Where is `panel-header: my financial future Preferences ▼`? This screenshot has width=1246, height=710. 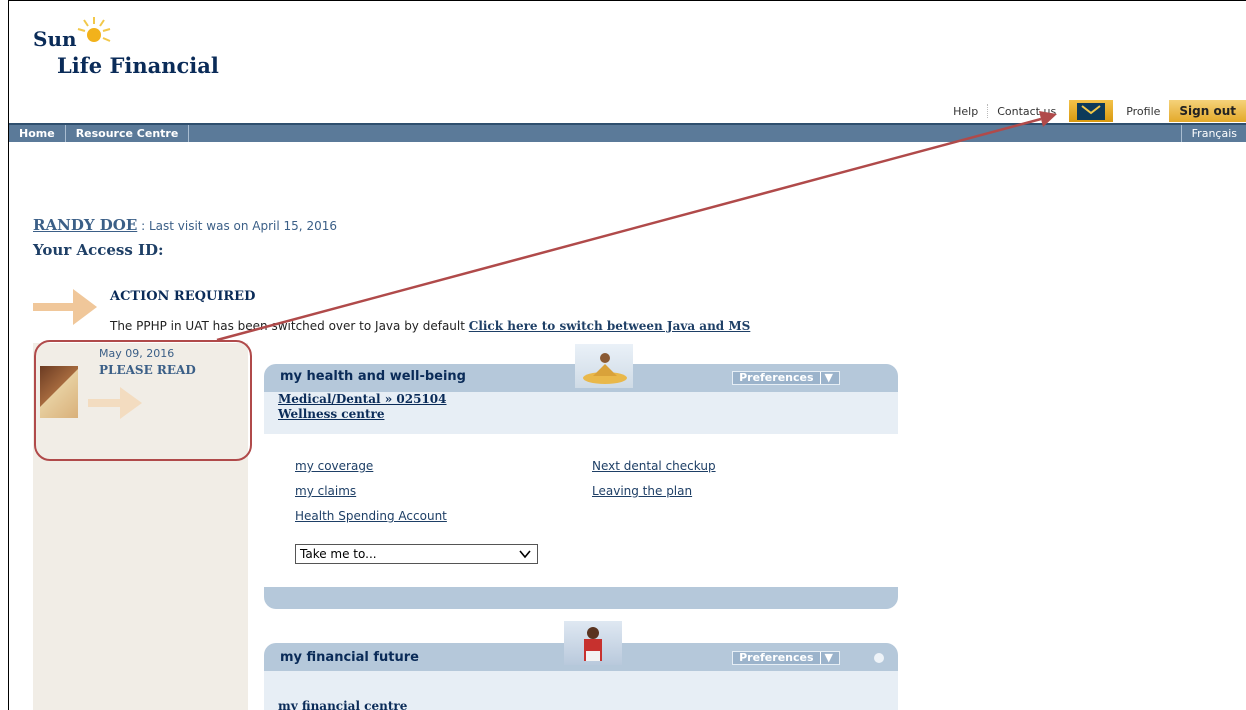
panel-header: my financial future Preferences ▼ is located at coordinates (581, 646).